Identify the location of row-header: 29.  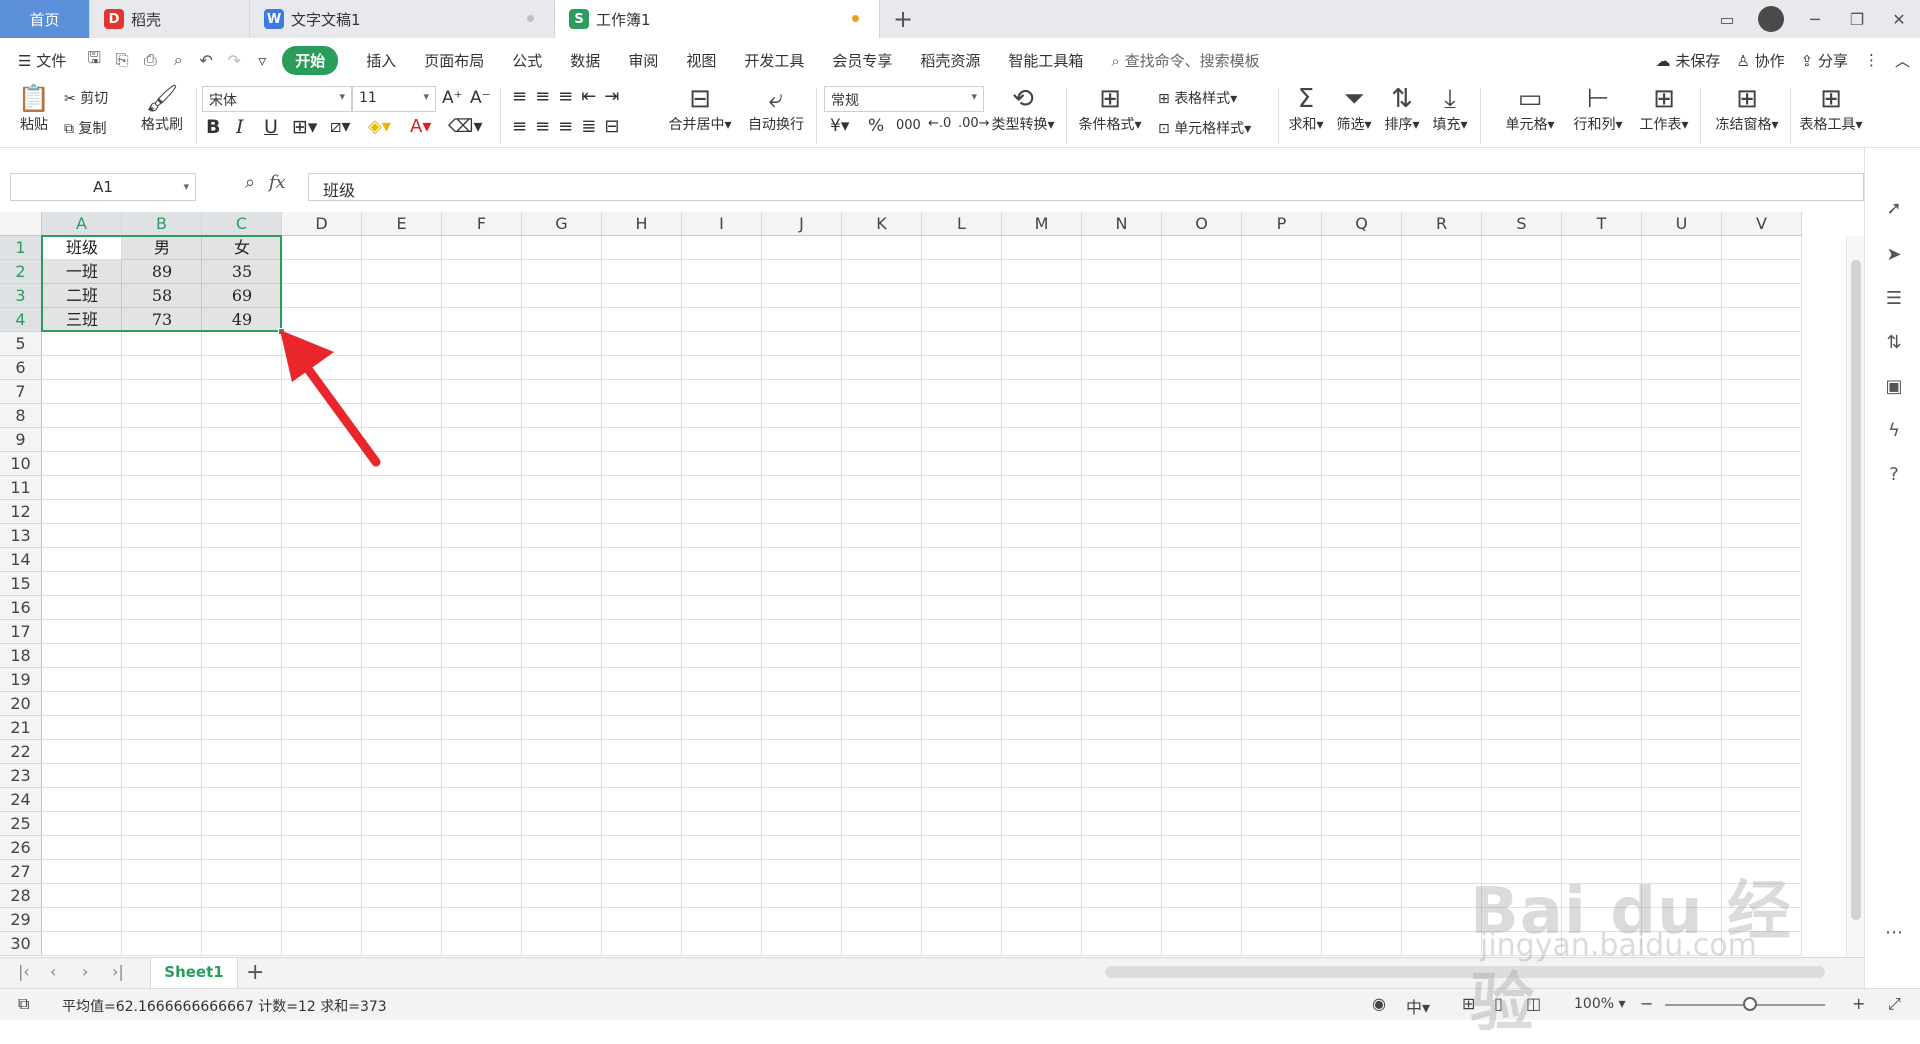
(21, 920).